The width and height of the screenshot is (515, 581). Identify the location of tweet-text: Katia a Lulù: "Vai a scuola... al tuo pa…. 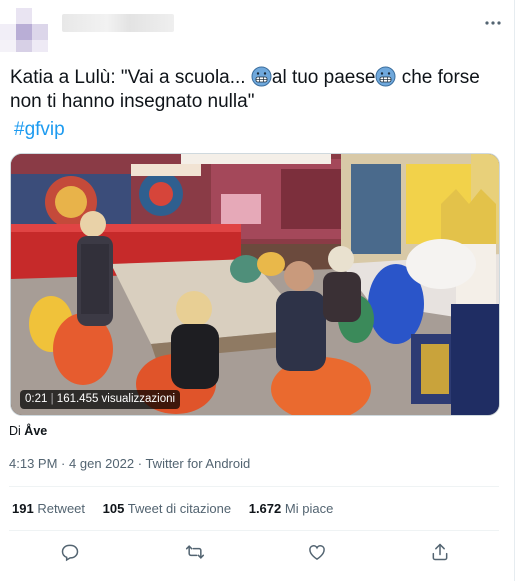
(257, 90).